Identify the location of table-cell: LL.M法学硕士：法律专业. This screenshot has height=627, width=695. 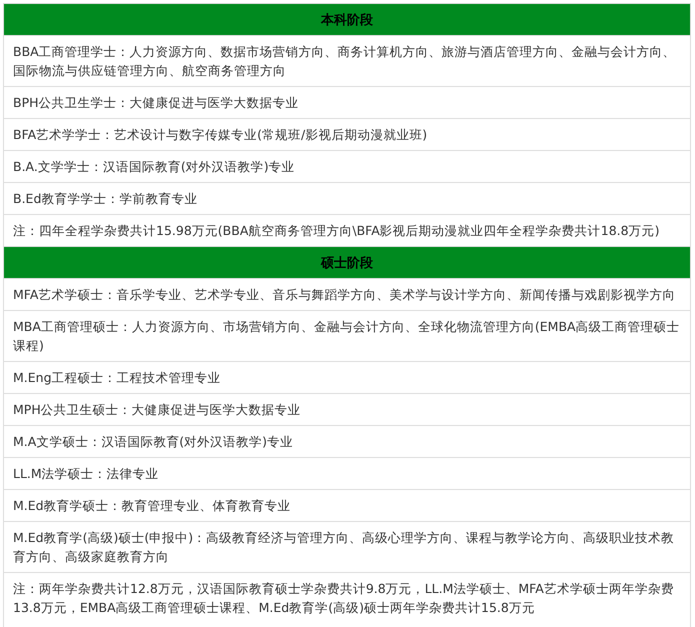
(347, 474).